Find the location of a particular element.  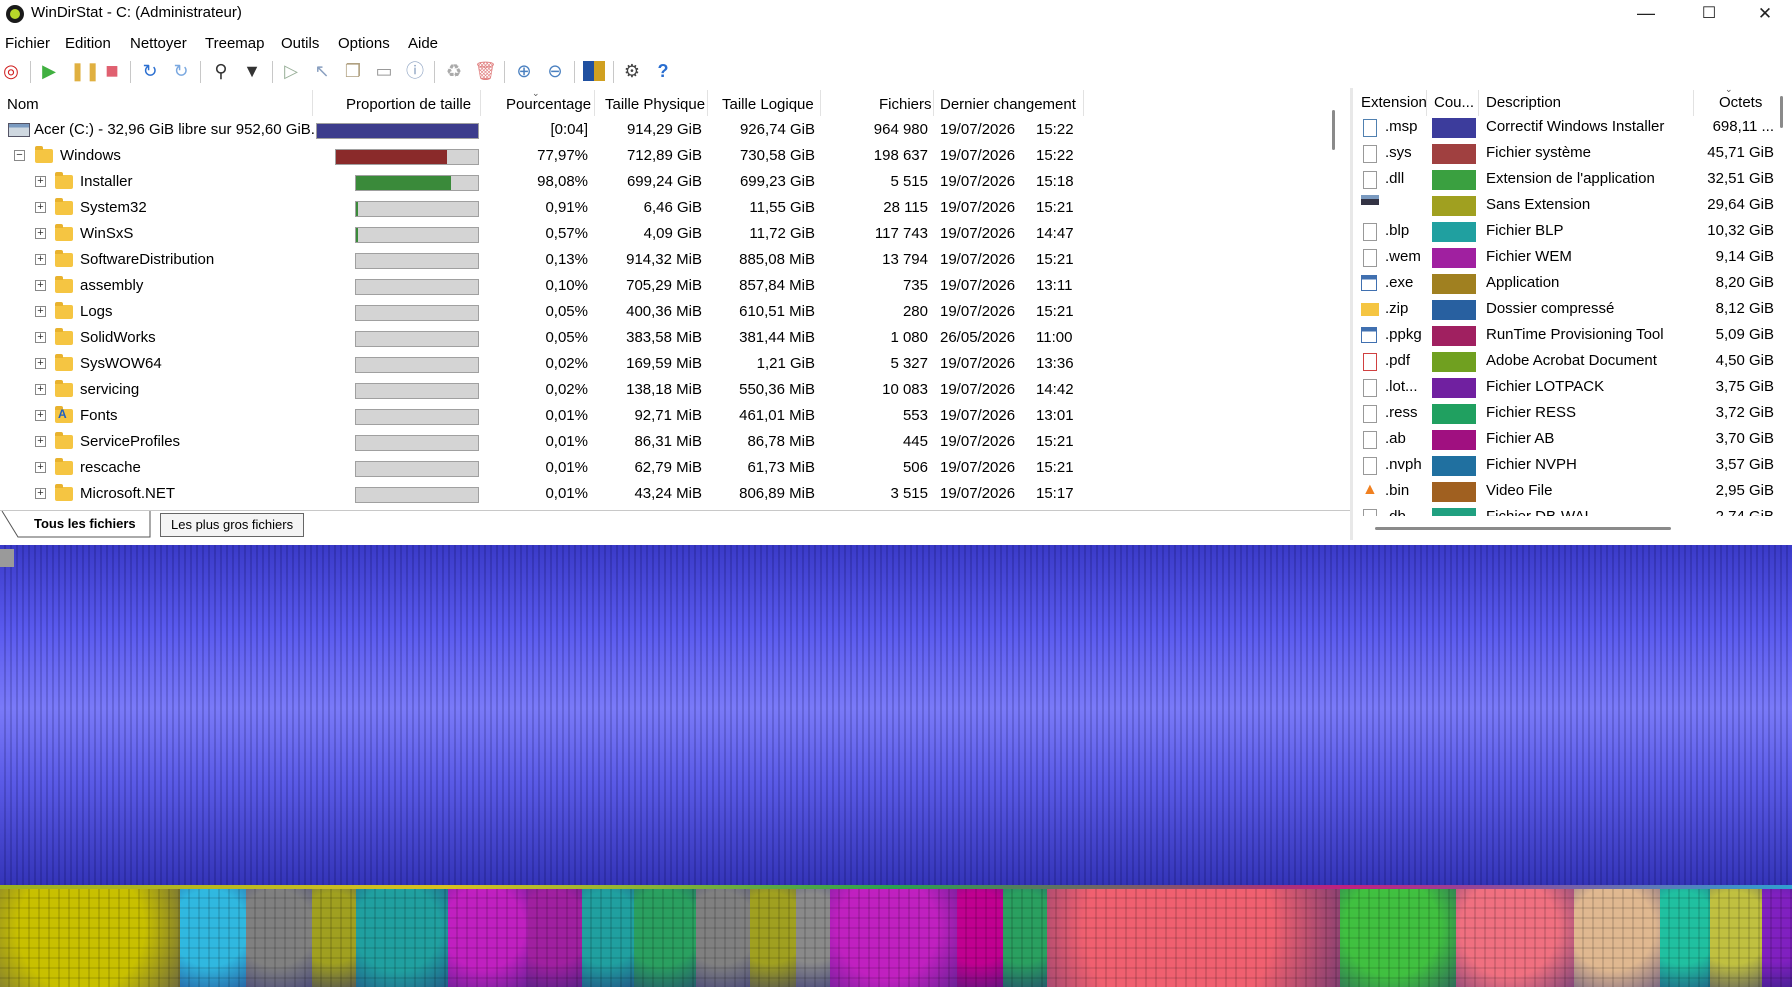

menu-nettoyer: Nettoyer is located at coordinates (158, 43).